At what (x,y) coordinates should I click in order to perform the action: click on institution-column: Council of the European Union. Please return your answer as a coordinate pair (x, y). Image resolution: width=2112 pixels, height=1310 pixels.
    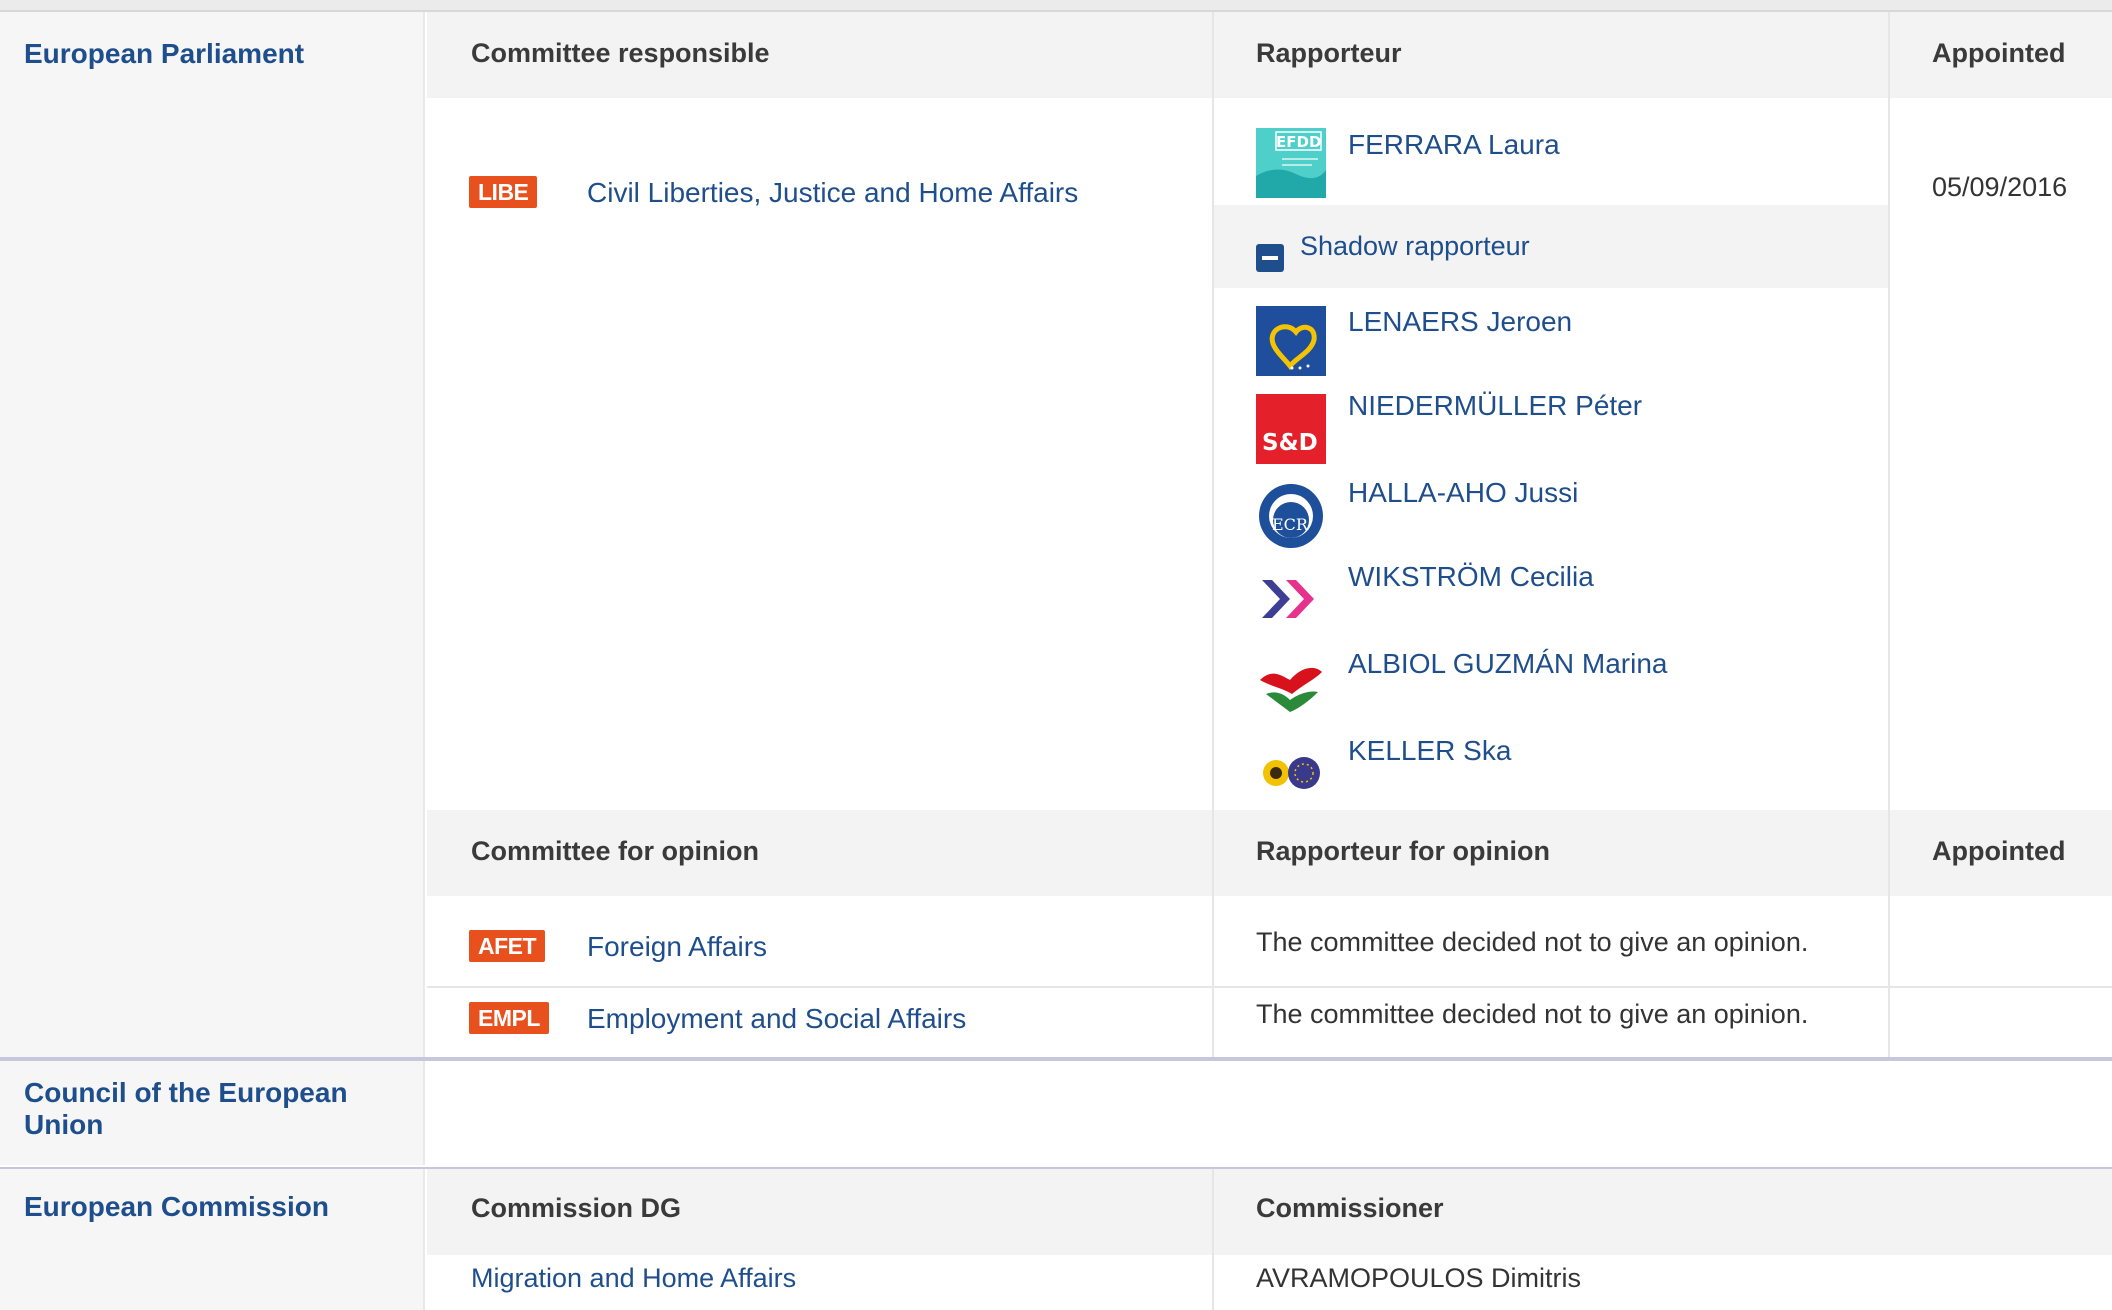
    Looking at the image, I should click on (212, 1113).